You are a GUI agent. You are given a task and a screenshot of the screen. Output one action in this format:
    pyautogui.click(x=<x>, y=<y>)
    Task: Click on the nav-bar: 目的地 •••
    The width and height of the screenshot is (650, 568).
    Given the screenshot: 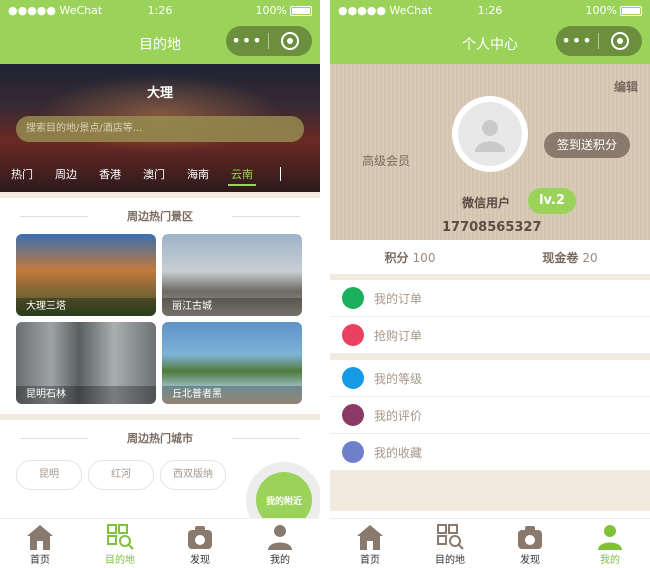 What is the action you would take?
    pyautogui.click(x=160, y=43)
    